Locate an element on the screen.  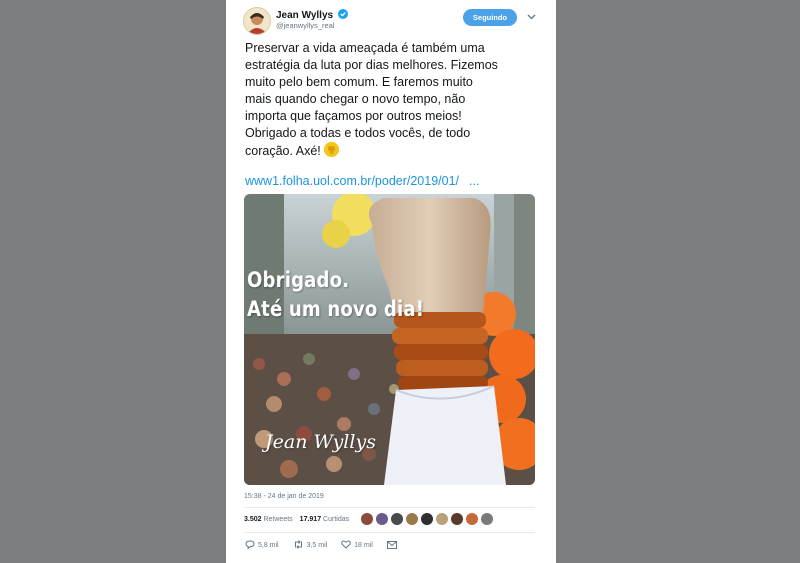
retweets-label: Retweets is located at coordinates (278, 519).